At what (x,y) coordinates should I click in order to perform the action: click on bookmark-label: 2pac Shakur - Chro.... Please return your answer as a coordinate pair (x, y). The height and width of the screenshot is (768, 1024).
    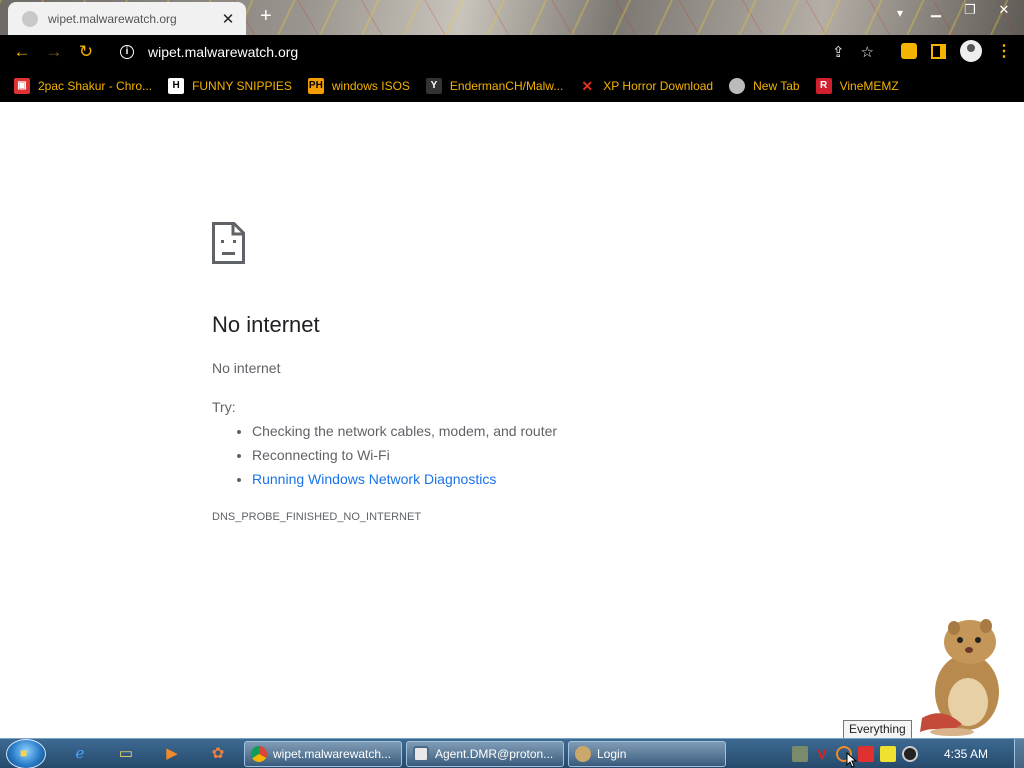
    Looking at the image, I should click on (95, 85).